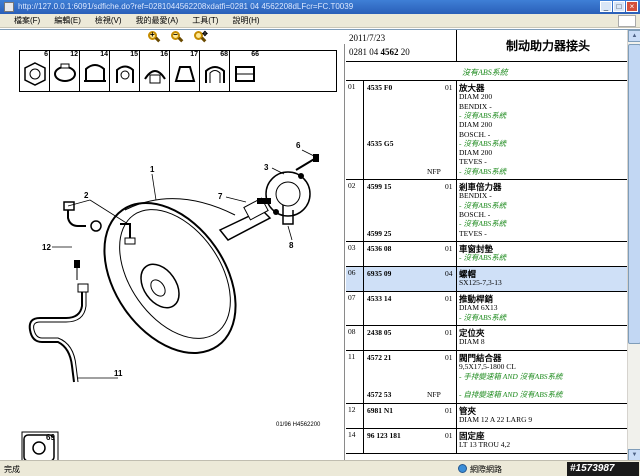 The width and height of the screenshot is (640, 476). Describe the element at coordinates (472, 342) in the screenshot. I see `part-spec: DIAM 8` at that location.